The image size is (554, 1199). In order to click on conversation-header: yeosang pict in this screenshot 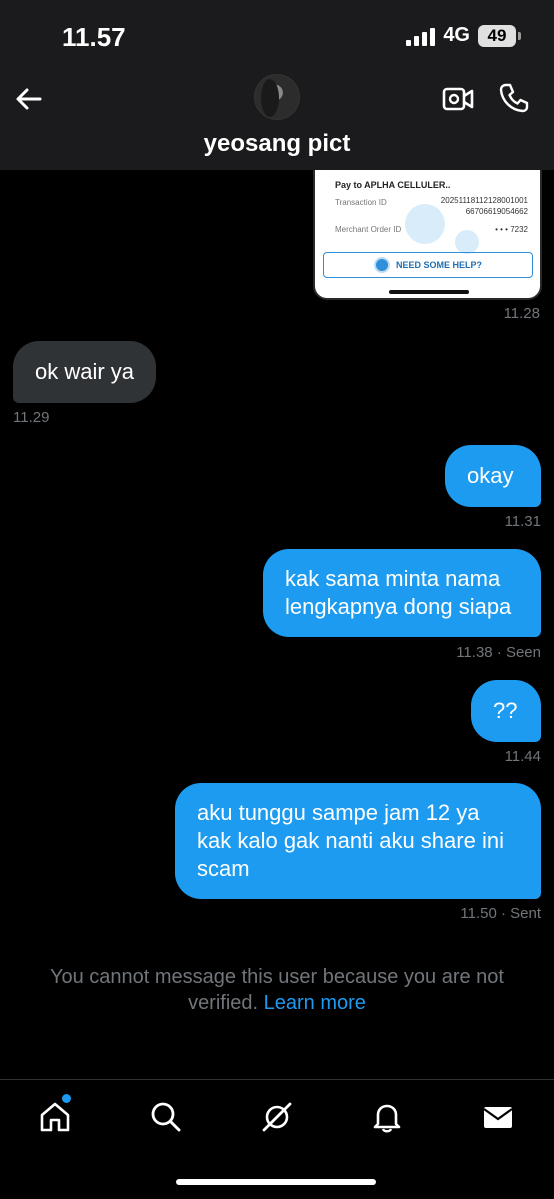, I will do `click(277, 118)`.